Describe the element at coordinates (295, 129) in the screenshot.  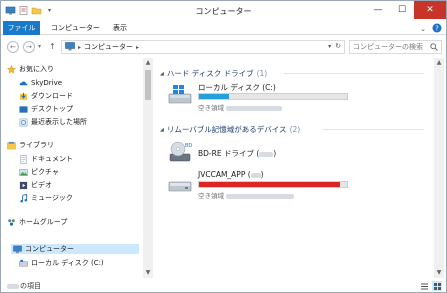
I see `group-count: (2)` at that location.